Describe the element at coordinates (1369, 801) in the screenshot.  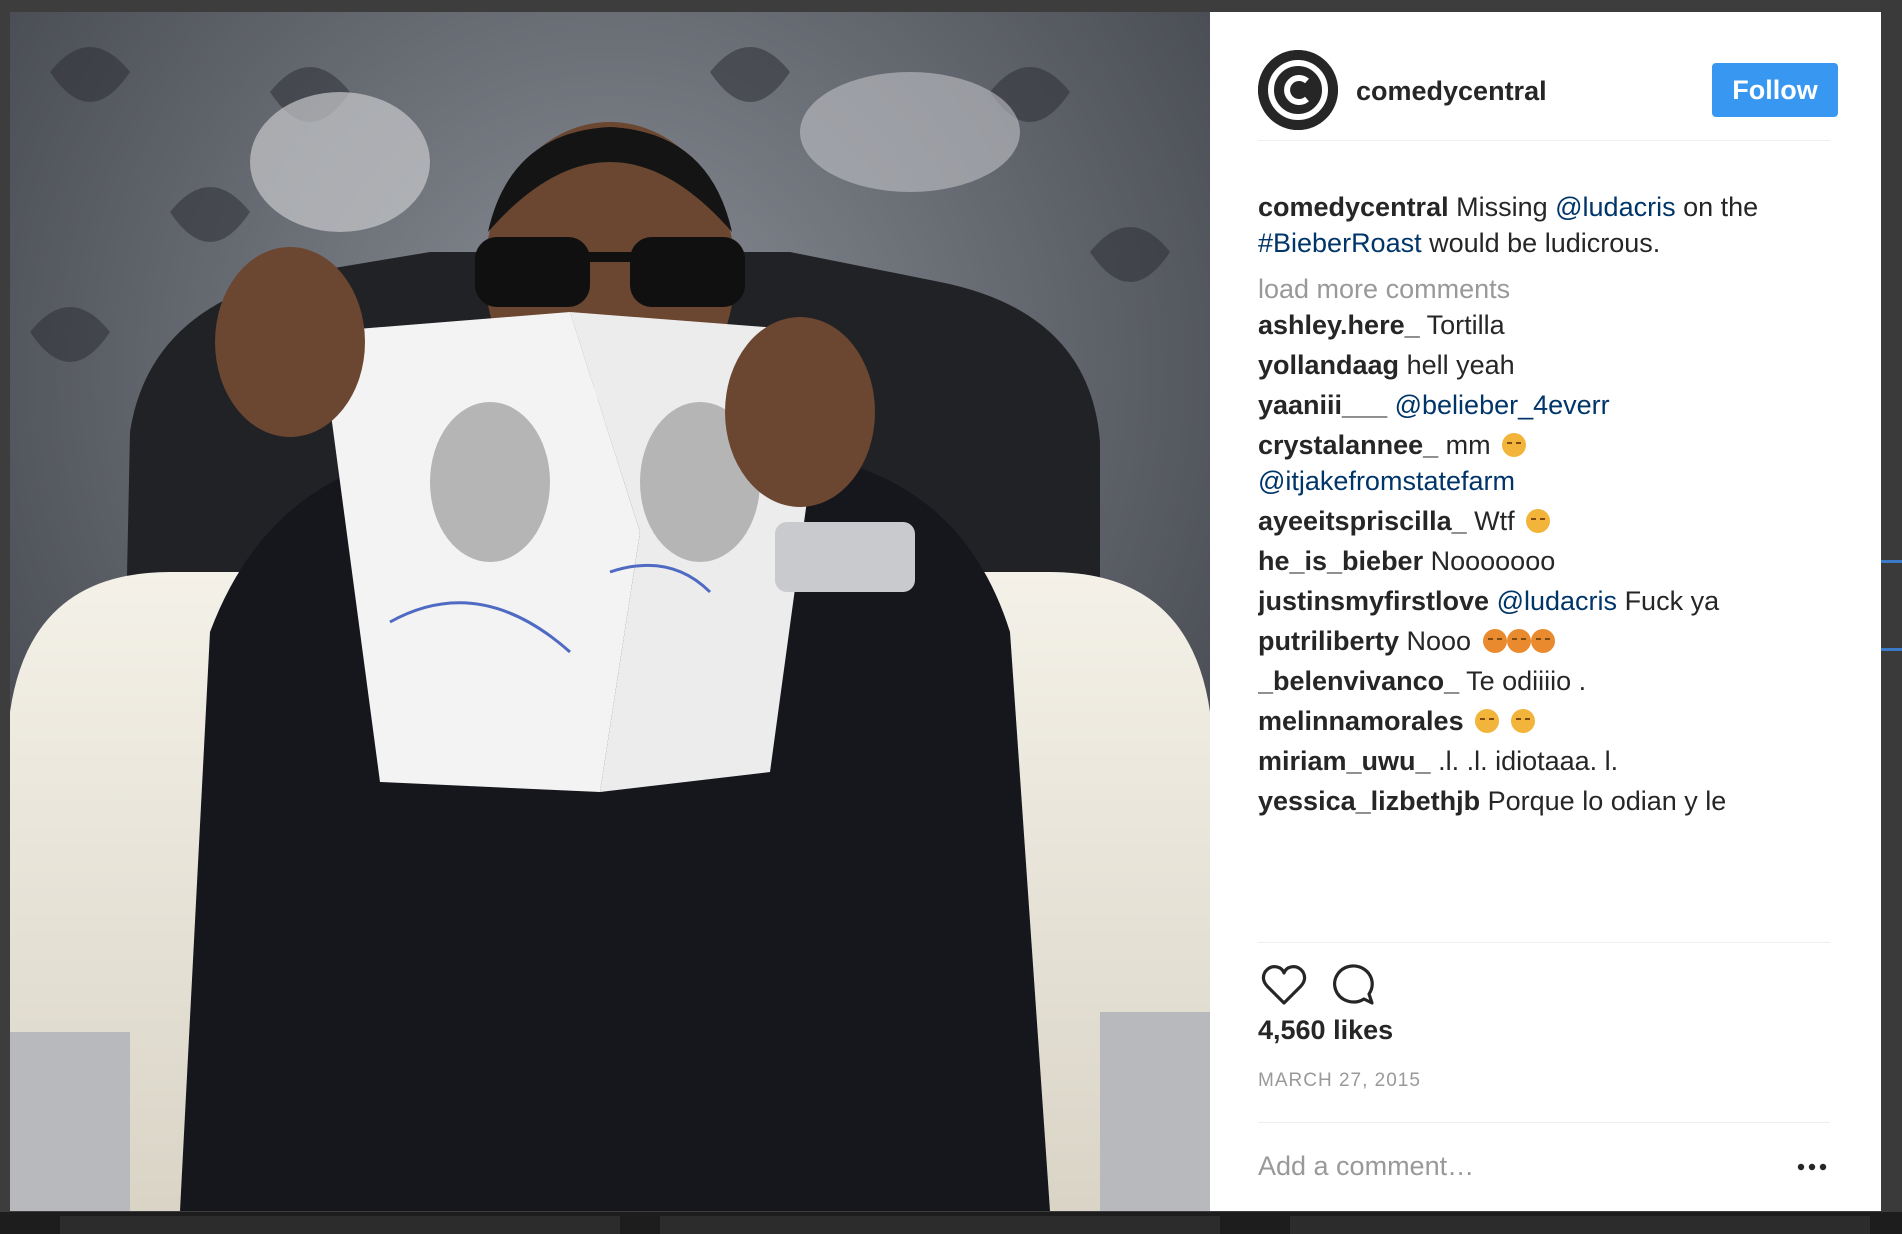
I see `comment-username: yessica_lizbethjb` at that location.